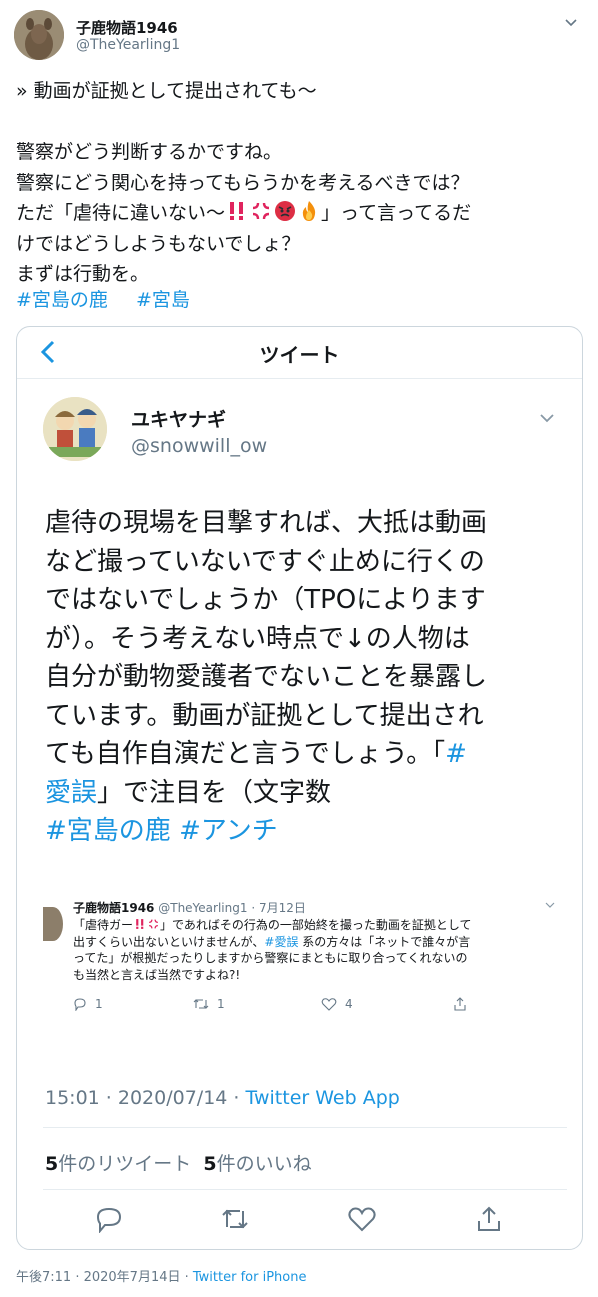 The height and width of the screenshot is (1297, 598). What do you see at coordinates (266, 677) in the screenshot?
I see `card-text-line: 自分が動物愛護者でないことを暴露し` at bounding box center [266, 677].